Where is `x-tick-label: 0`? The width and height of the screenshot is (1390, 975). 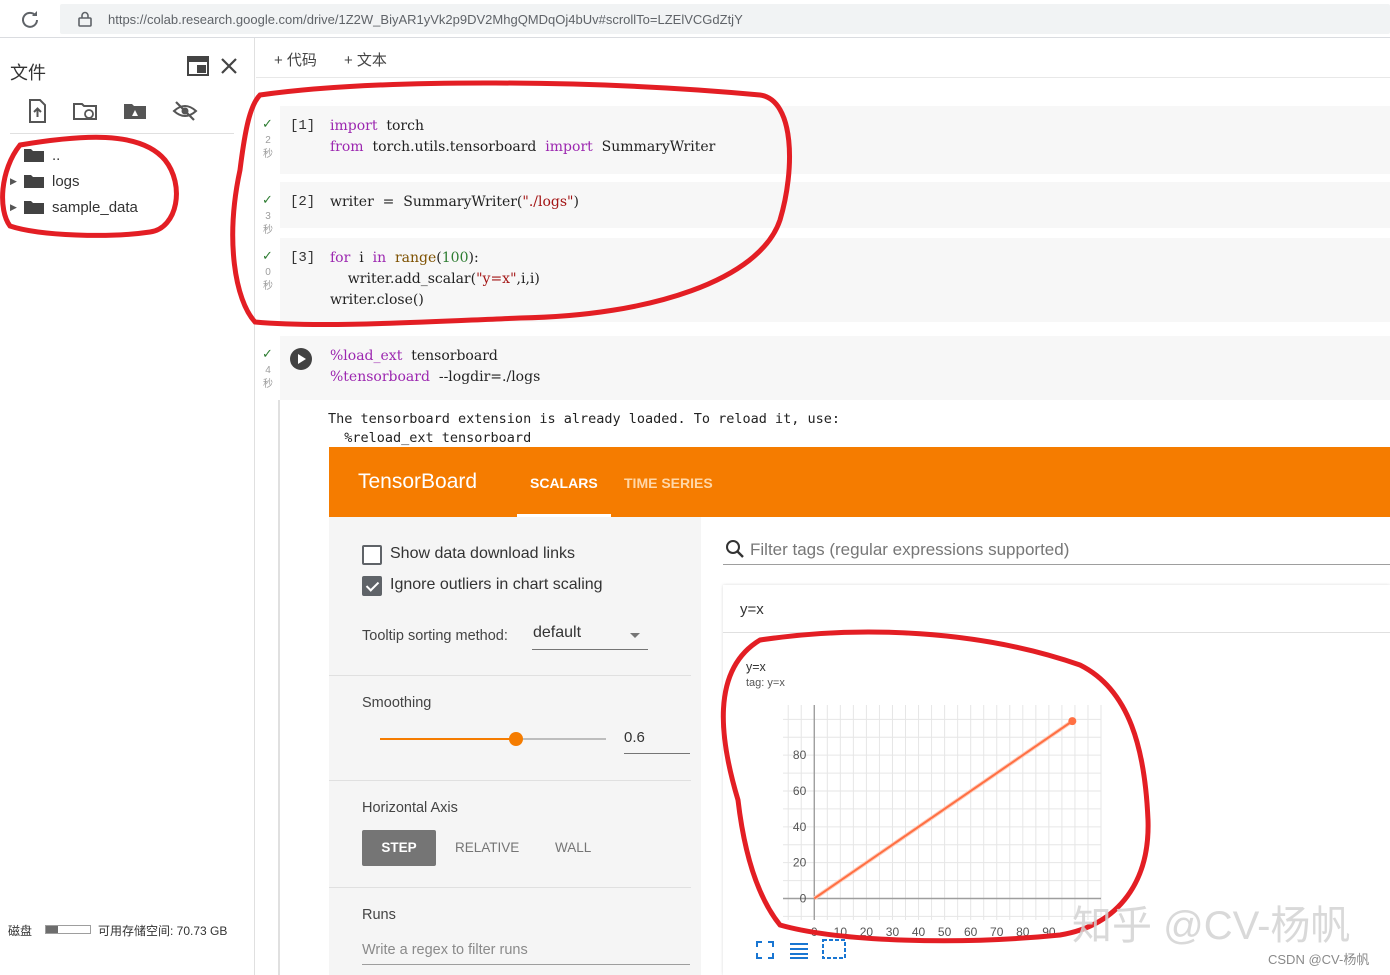
x-tick-label: 0 is located at coordinates (814, 932).